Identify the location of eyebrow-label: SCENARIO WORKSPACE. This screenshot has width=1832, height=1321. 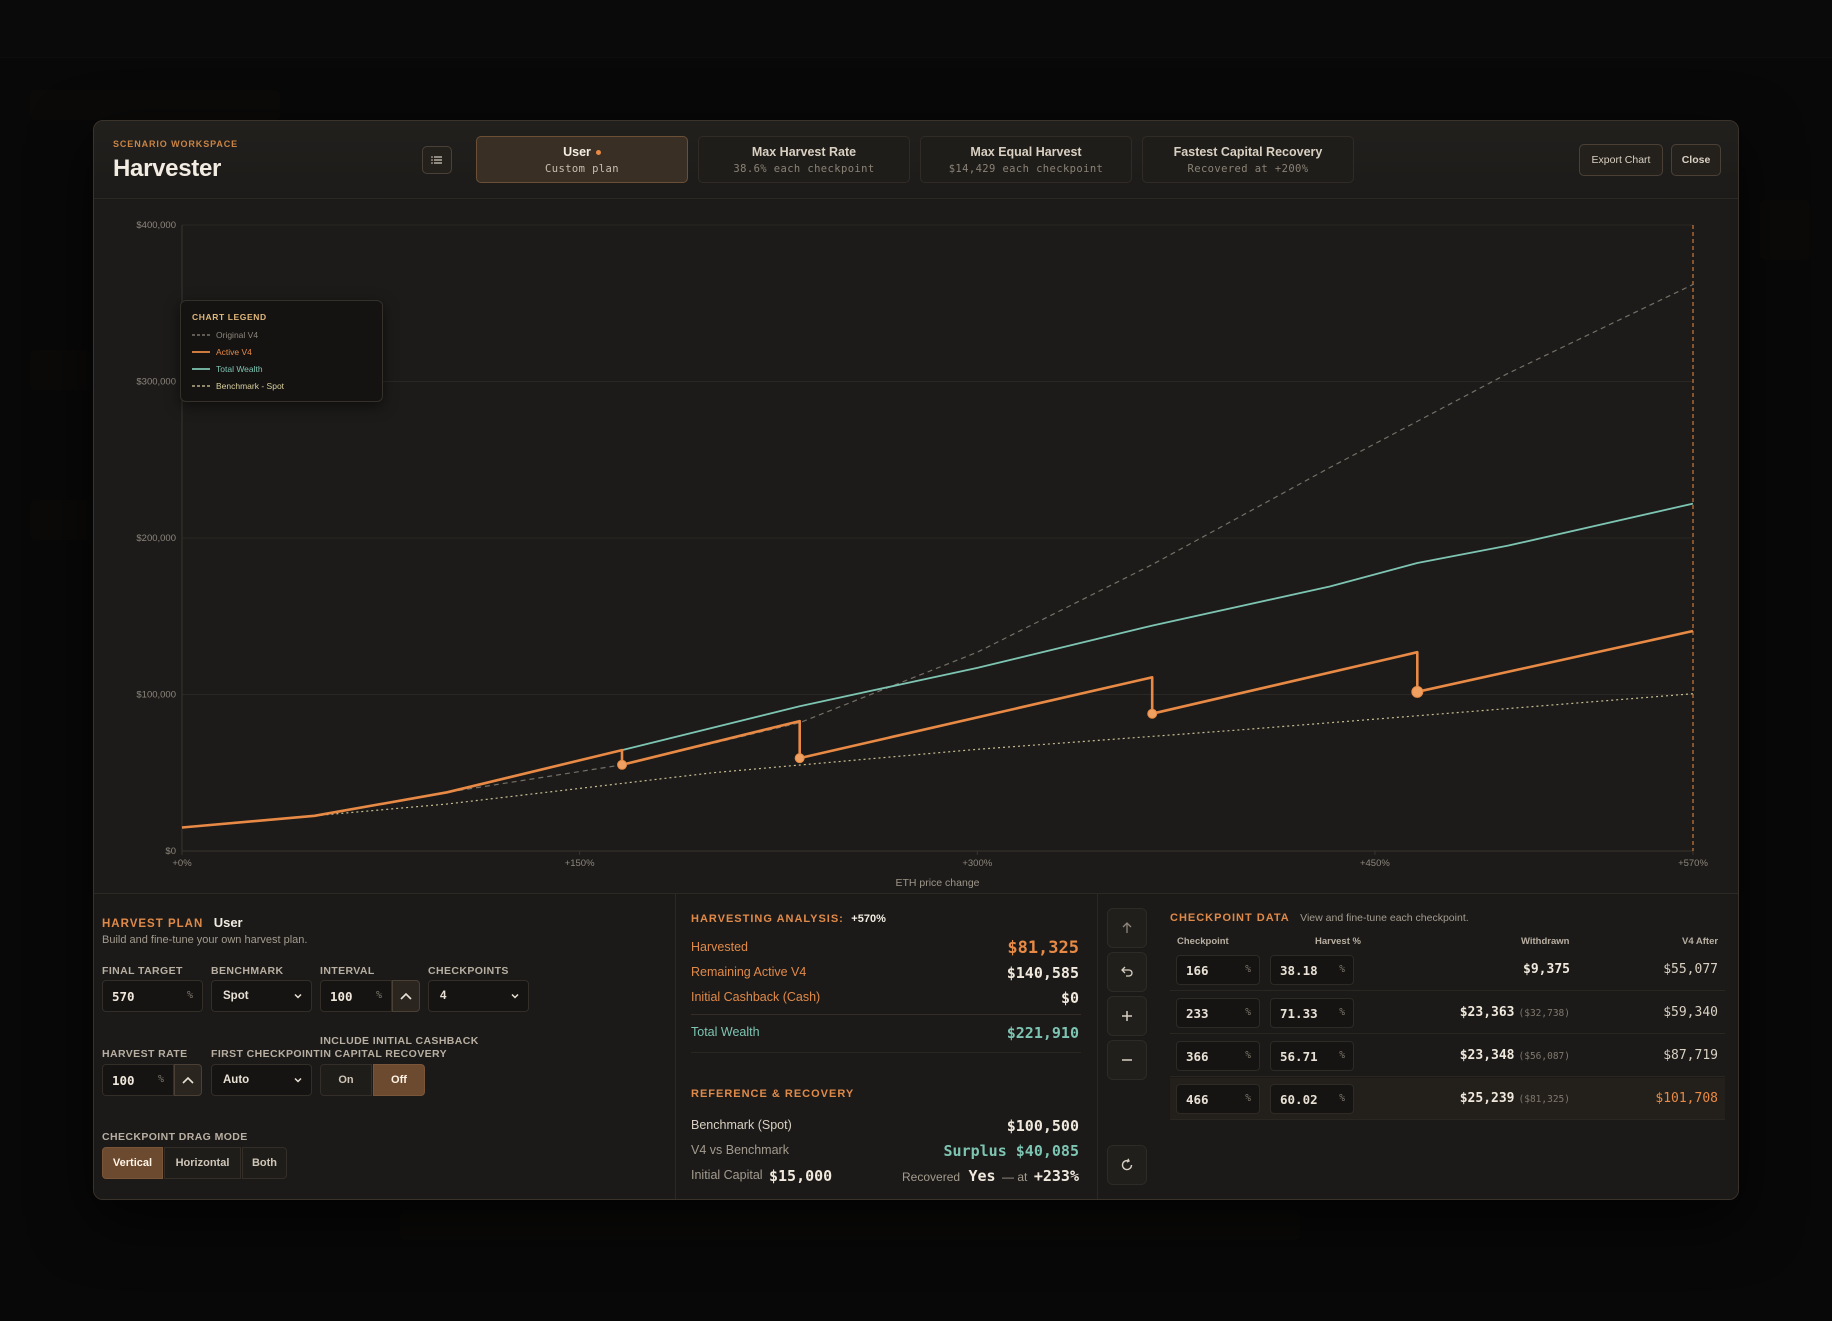
(176, 144).